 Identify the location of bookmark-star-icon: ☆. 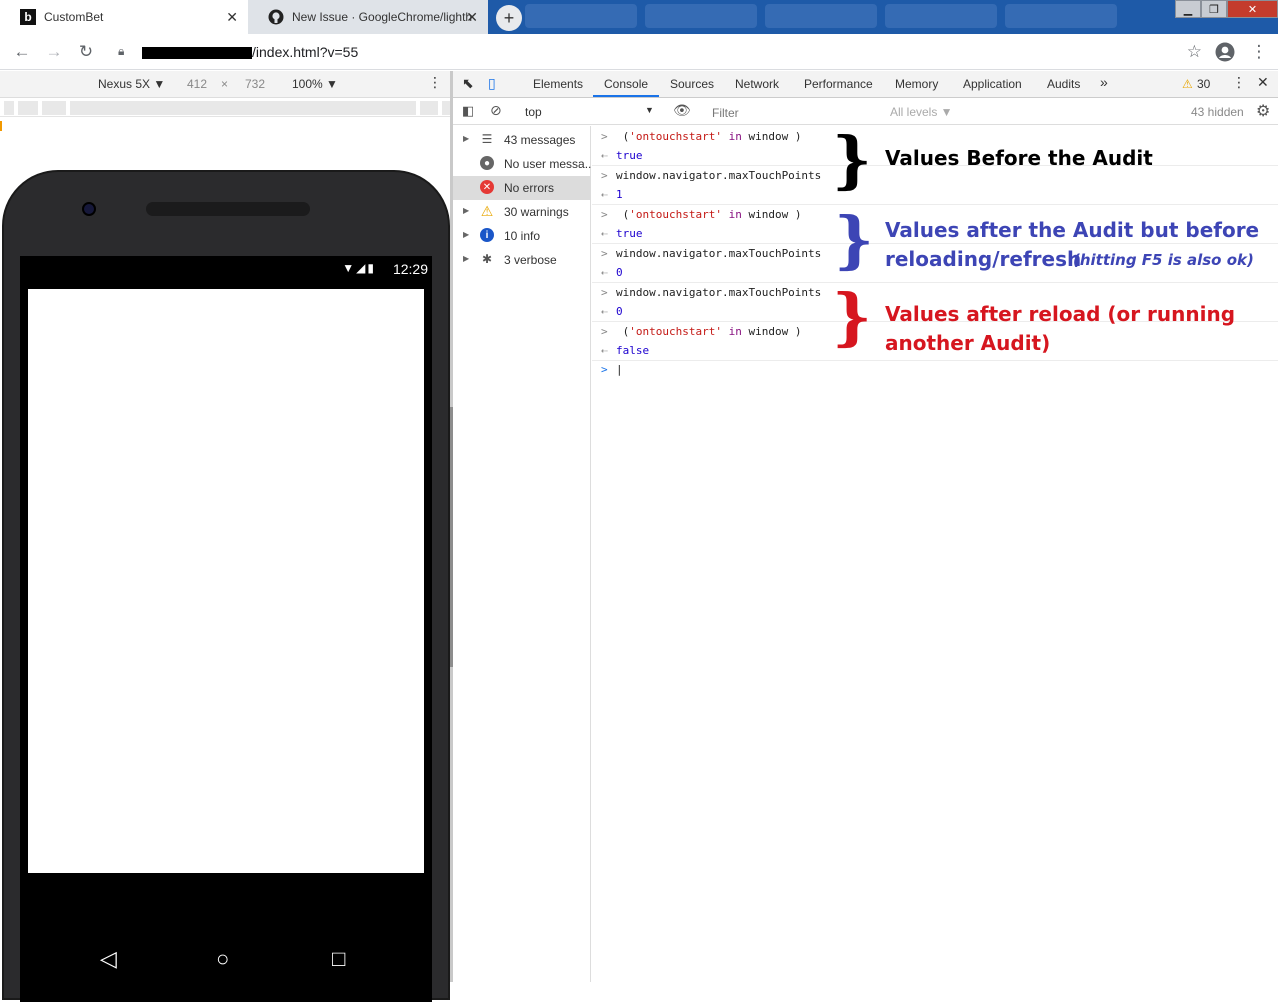
(1194, 52).